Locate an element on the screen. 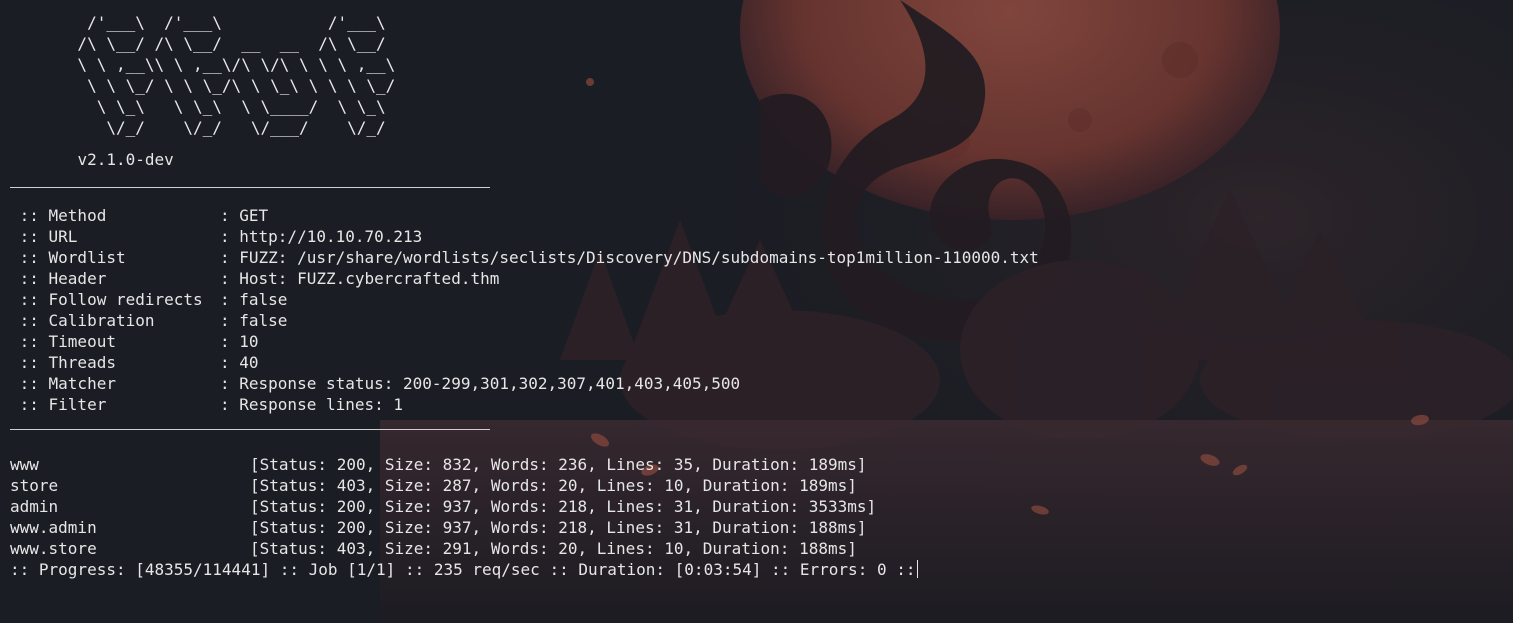  config-method: :: Method: GET is located at coordinates (139, 215).